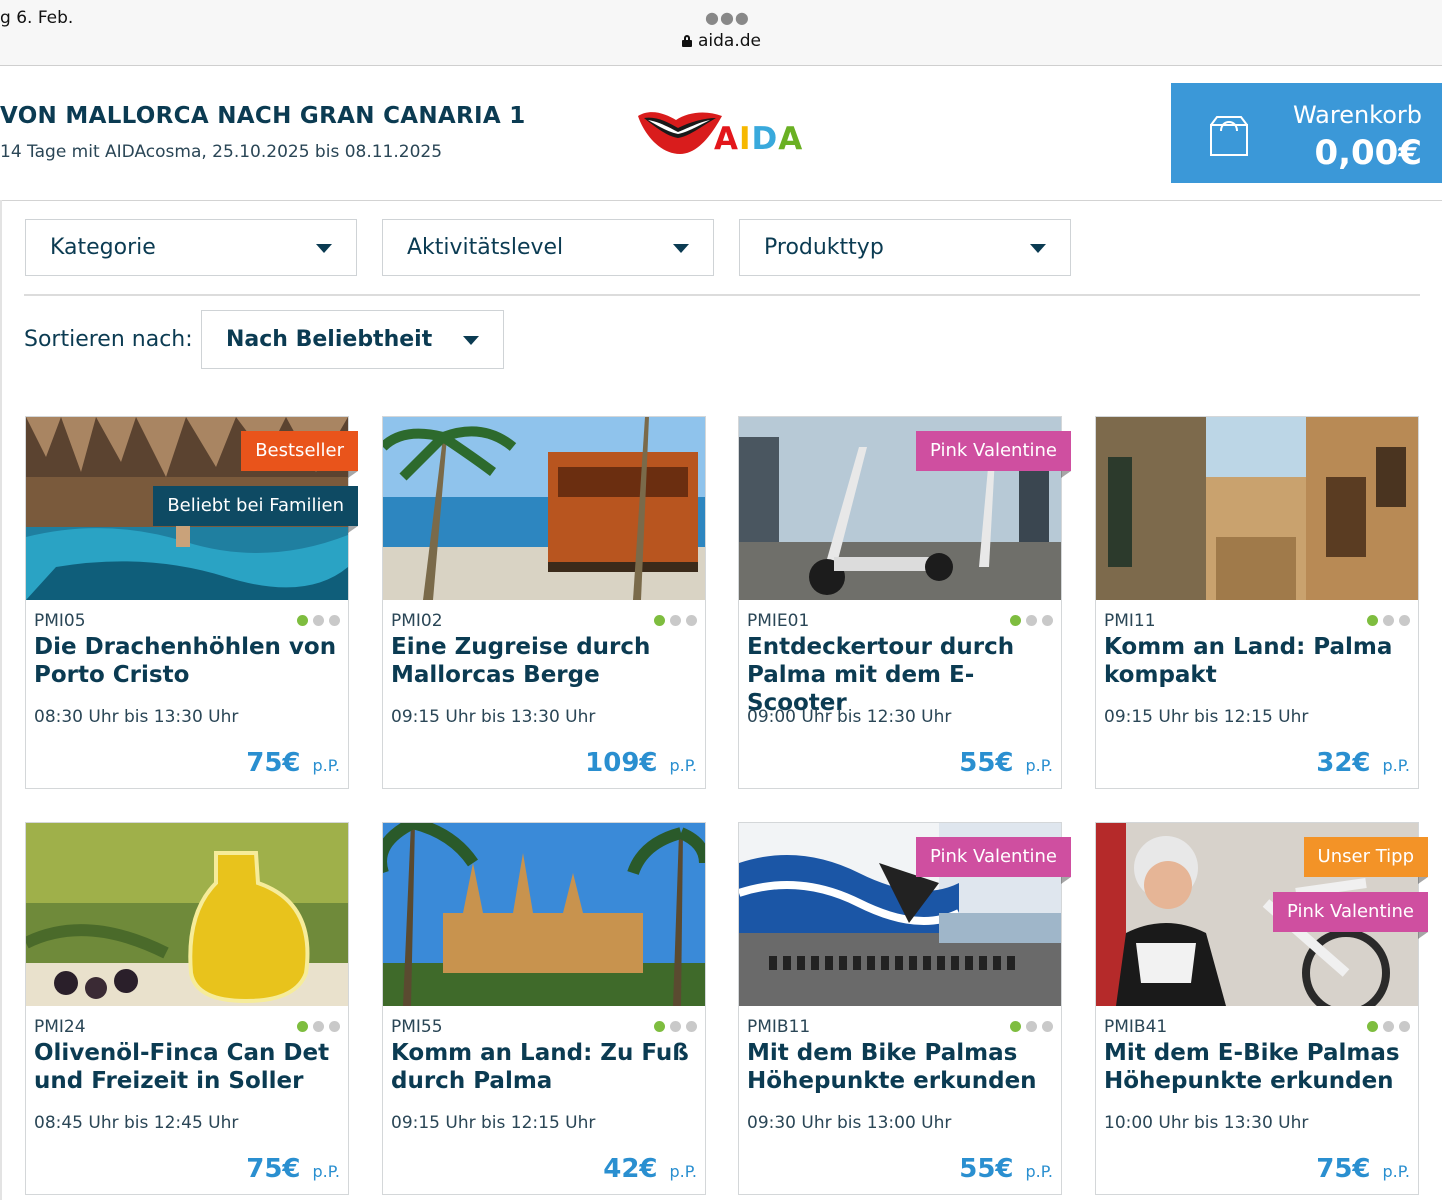 Image resolution: width=1442 pixels, height=1200 pixels. What do you see at coordinates (621, 763) in the screenshot?
I see `price-value: 109€` at bounding box center [621, 763].